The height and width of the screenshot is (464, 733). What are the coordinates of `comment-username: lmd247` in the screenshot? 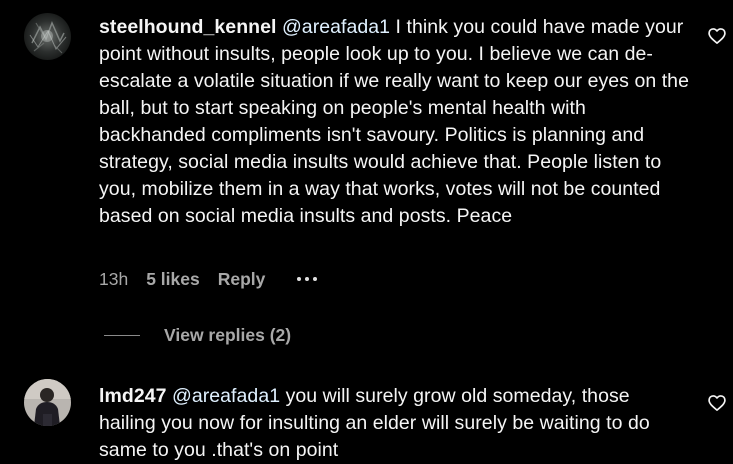 It's located at (133, 396).